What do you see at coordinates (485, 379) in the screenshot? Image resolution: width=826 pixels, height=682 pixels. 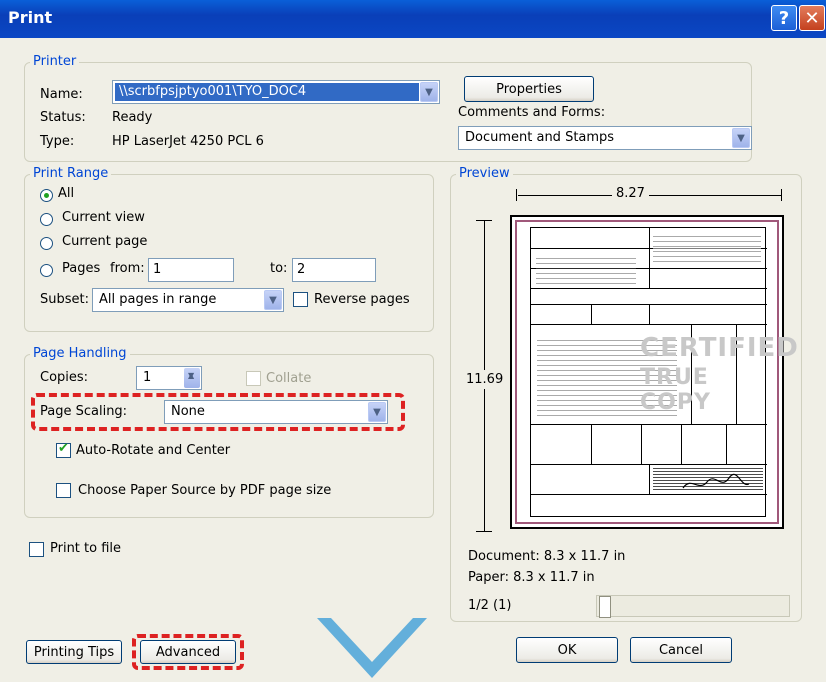 I see `height-value: 11.69` at bounding box center [485, 379].